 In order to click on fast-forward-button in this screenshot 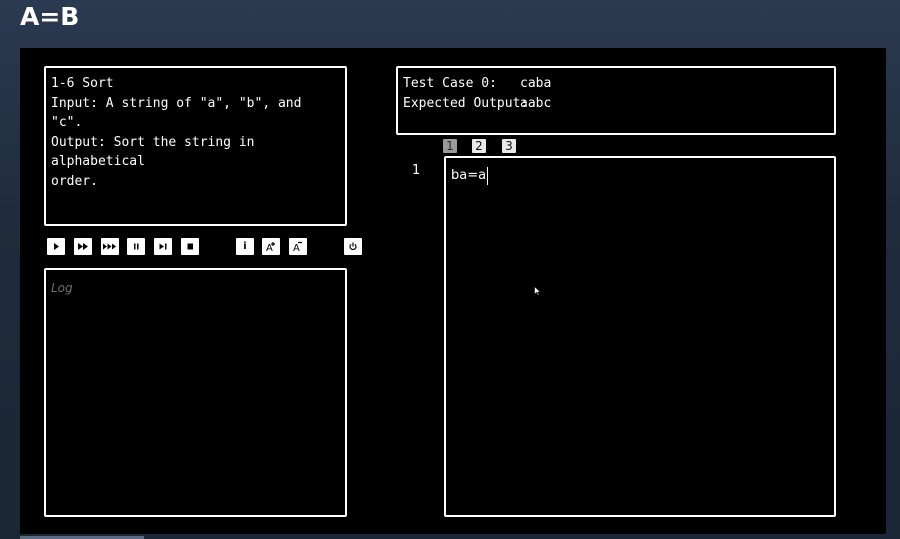, I will do `click(83, 246)`.